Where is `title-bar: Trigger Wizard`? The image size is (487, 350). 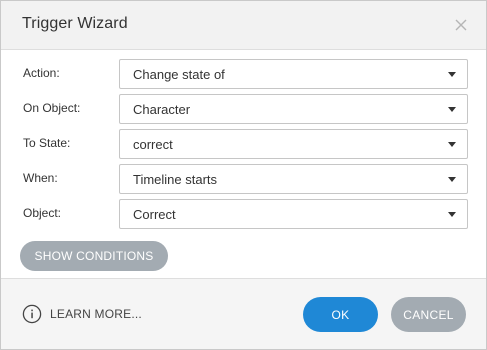
title-bar: Trigger Wizard is located at coordinates (243, 25).